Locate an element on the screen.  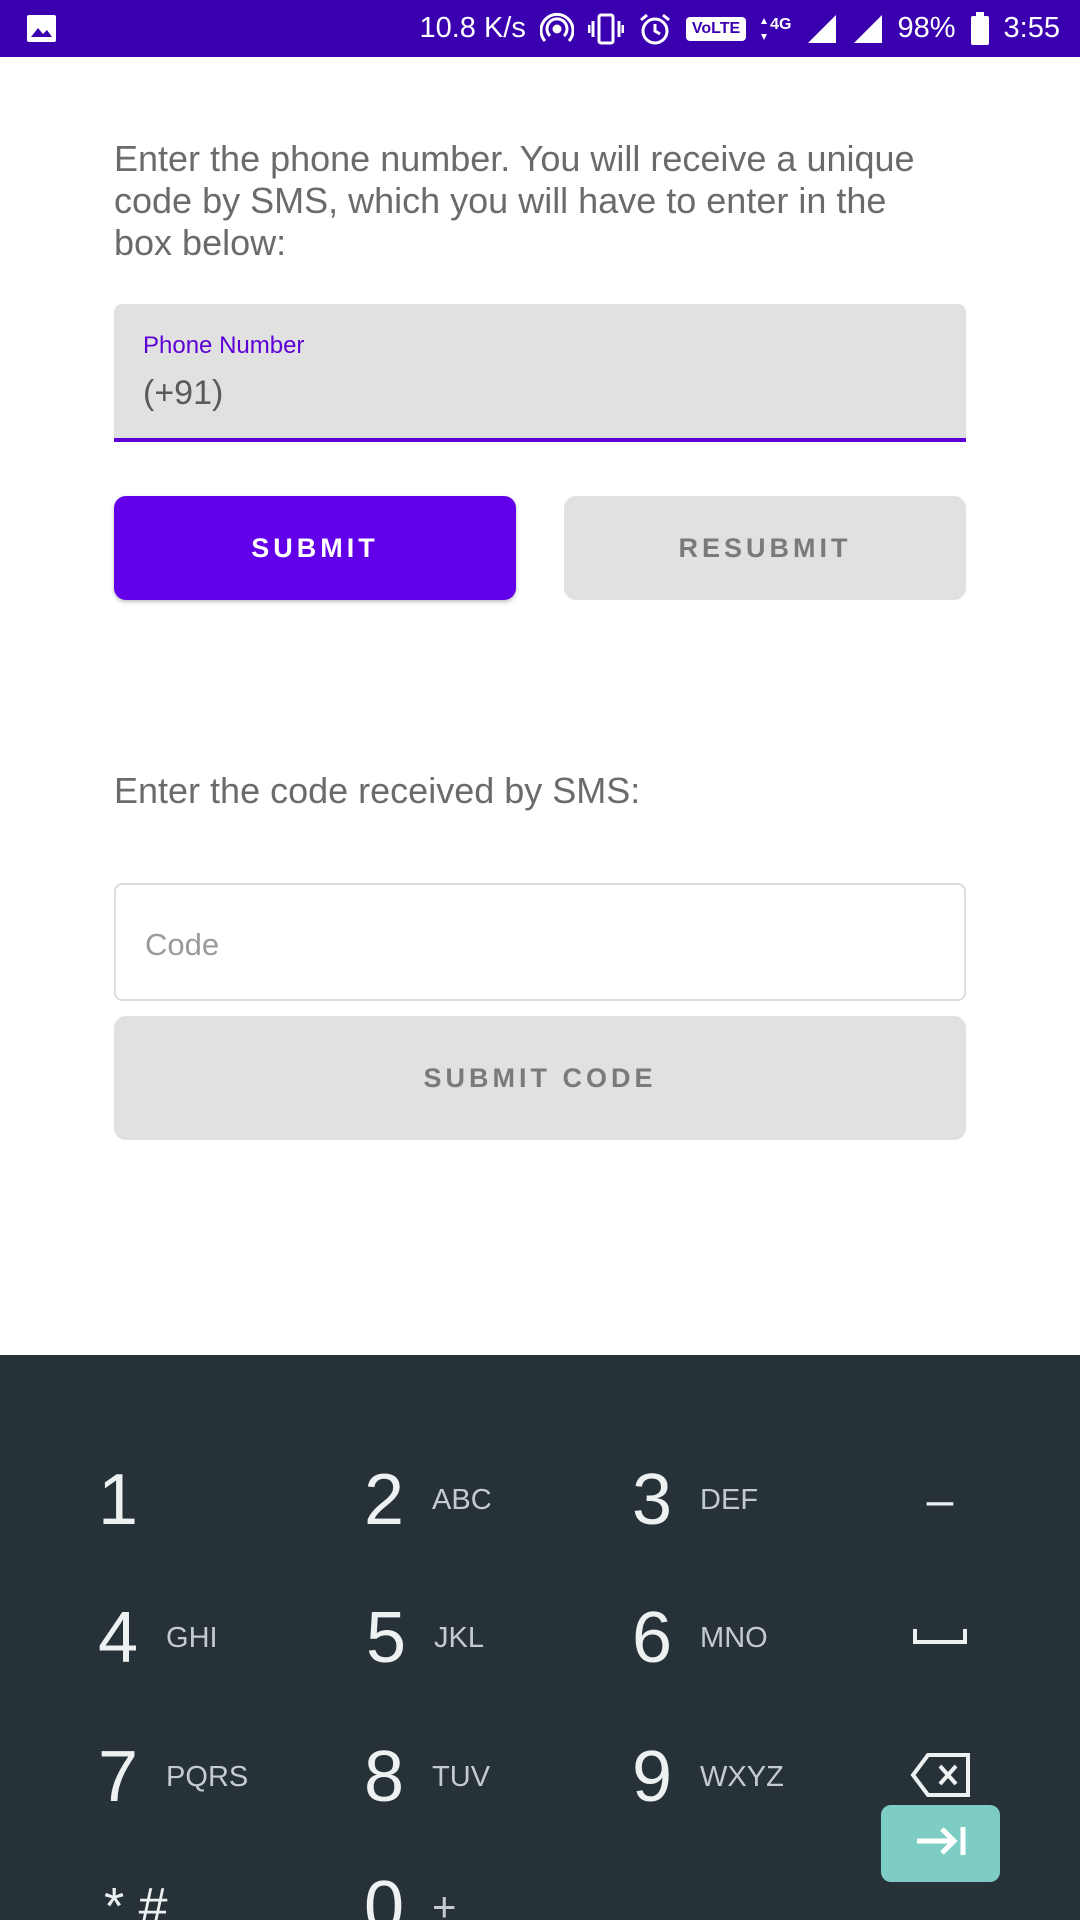
battery-icon is located at coordinates (980, 28).